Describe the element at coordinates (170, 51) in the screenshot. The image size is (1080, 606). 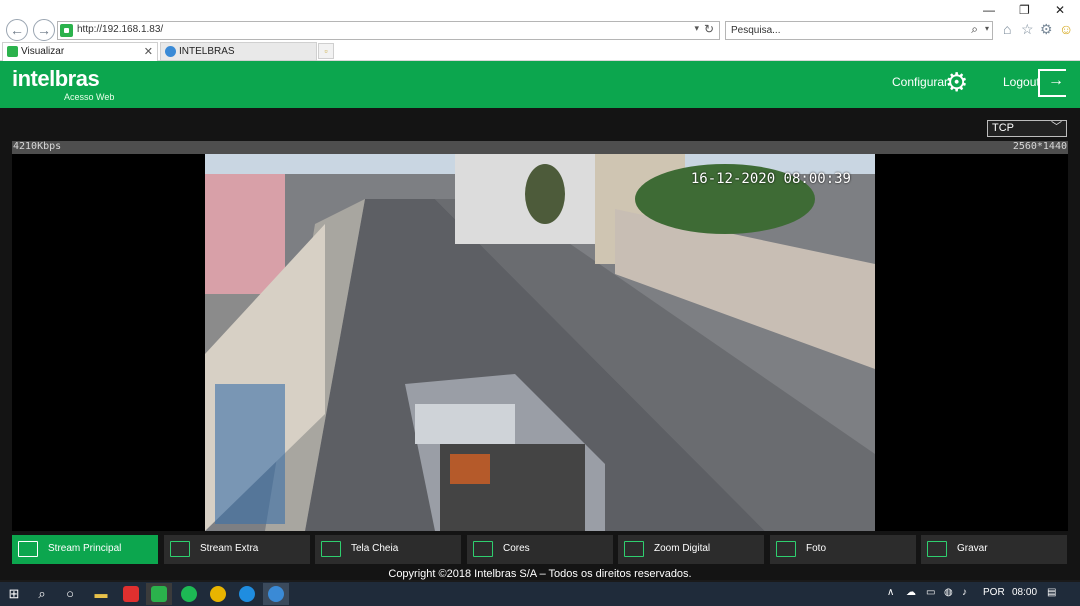
I see `ie-favicon-icon` at that location.